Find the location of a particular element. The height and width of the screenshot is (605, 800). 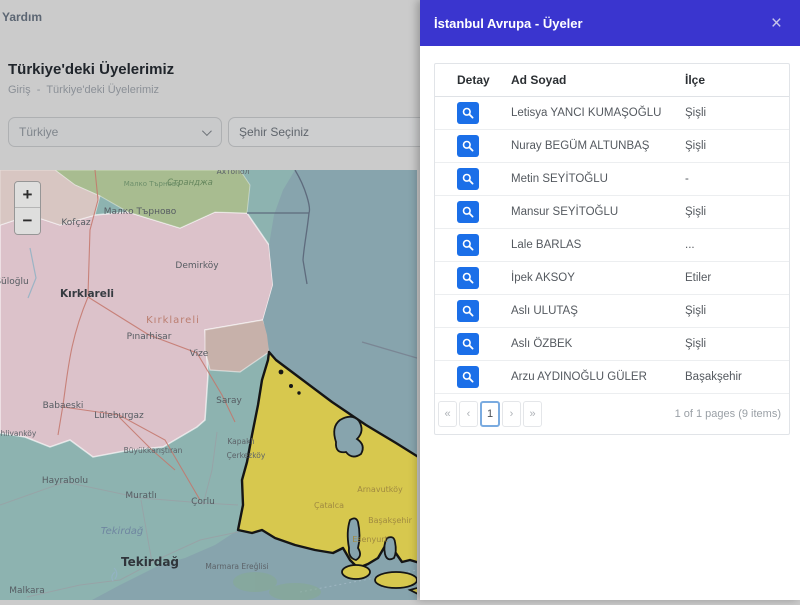

map-label: Muratlı is located at coordinates (140, 496).